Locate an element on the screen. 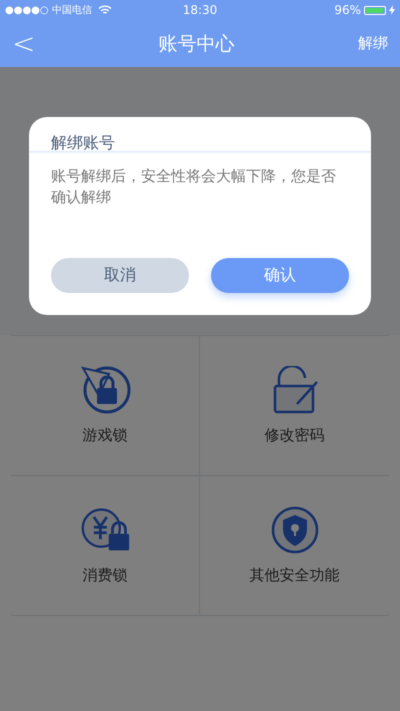  grid-label: 游戏锁 is located at coordinates (105, 435).